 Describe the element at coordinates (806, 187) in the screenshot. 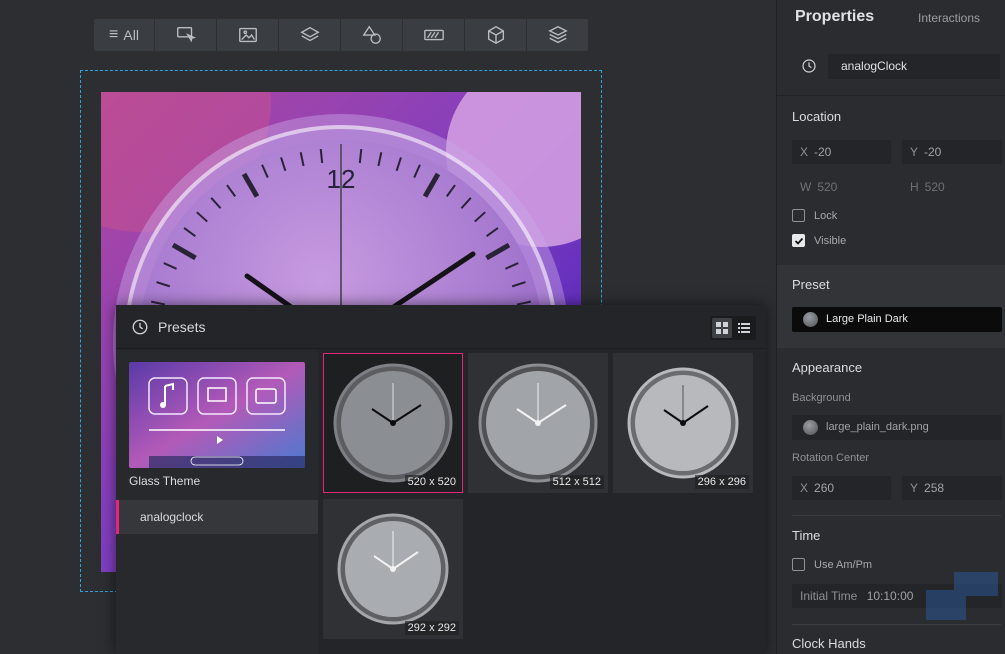

I see `w-label: W` at that location.